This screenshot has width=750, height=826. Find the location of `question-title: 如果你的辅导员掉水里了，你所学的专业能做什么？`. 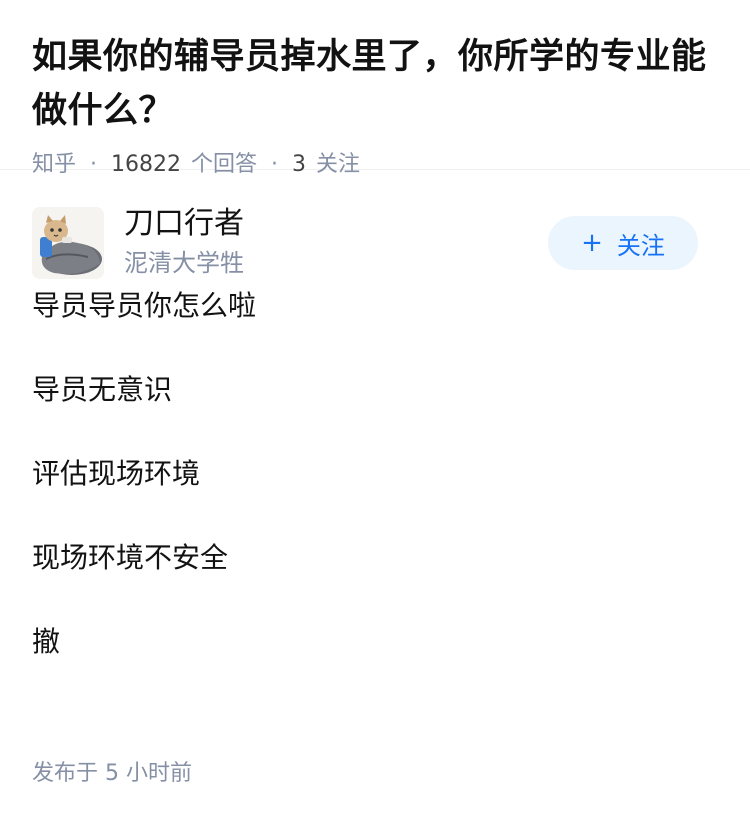

question-title: 如果你的辅导员掉水里了，你所学的专业能做什么？ is located at coordinates (375, 84).